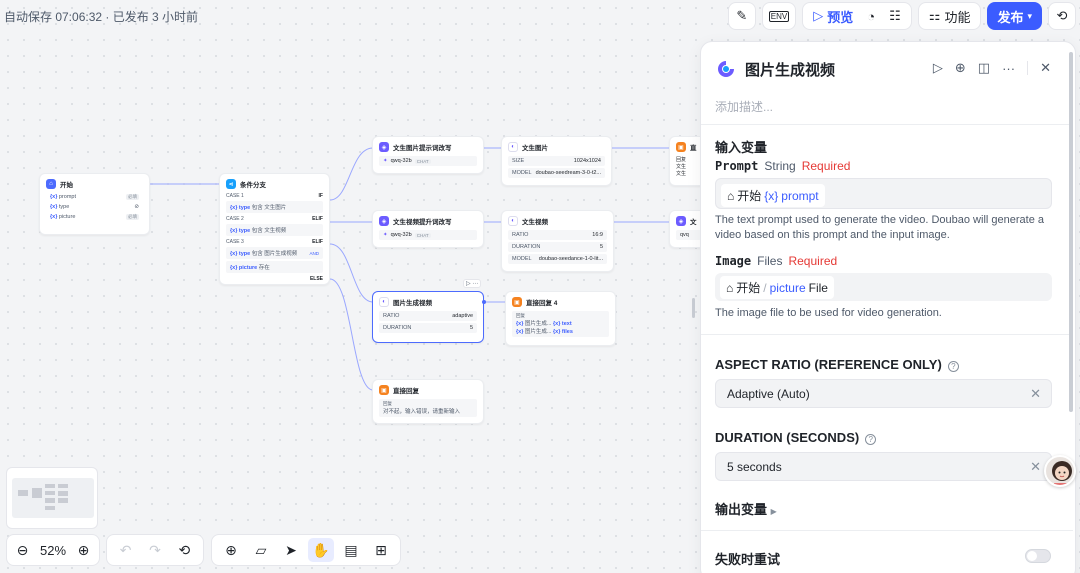 This screenshot has height=573, width=1080. I want to click on preview-button: ▷ 预览, so click(833, 16).